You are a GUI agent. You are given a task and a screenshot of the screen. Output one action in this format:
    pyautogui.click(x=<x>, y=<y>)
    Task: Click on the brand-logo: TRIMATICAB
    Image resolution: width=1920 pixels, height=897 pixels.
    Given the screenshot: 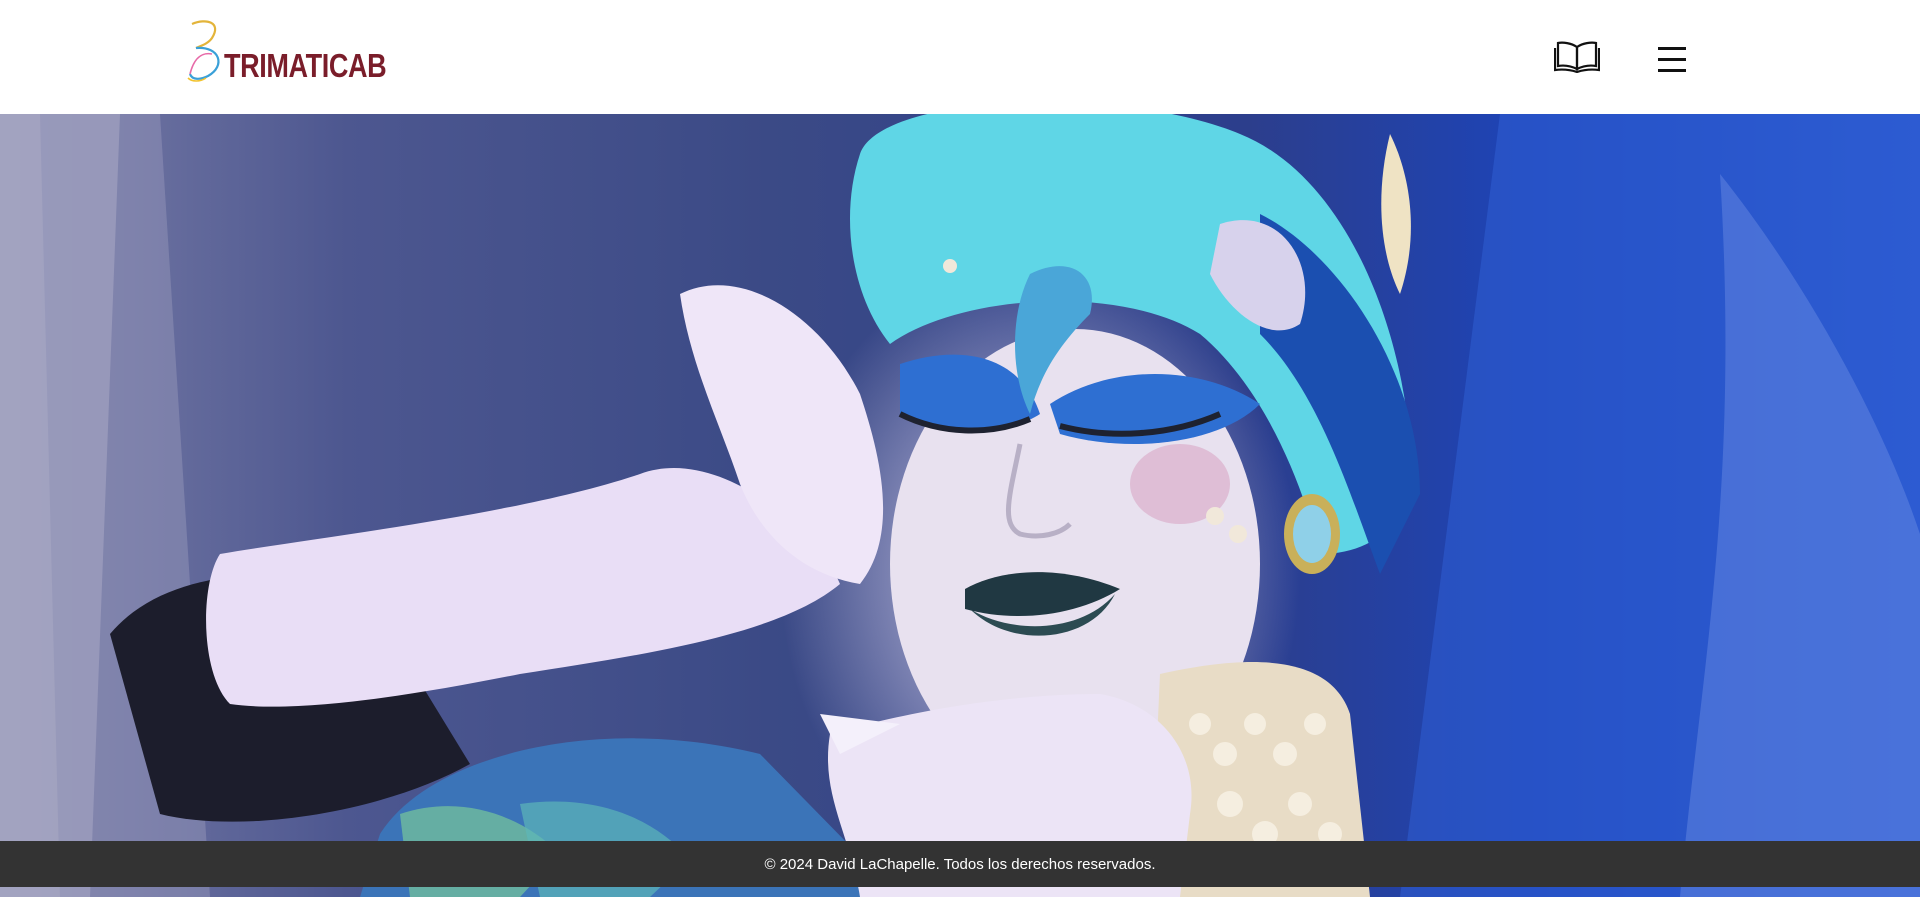 What is the action you would take?
    pyautogui.click(x=304, y=51)
    